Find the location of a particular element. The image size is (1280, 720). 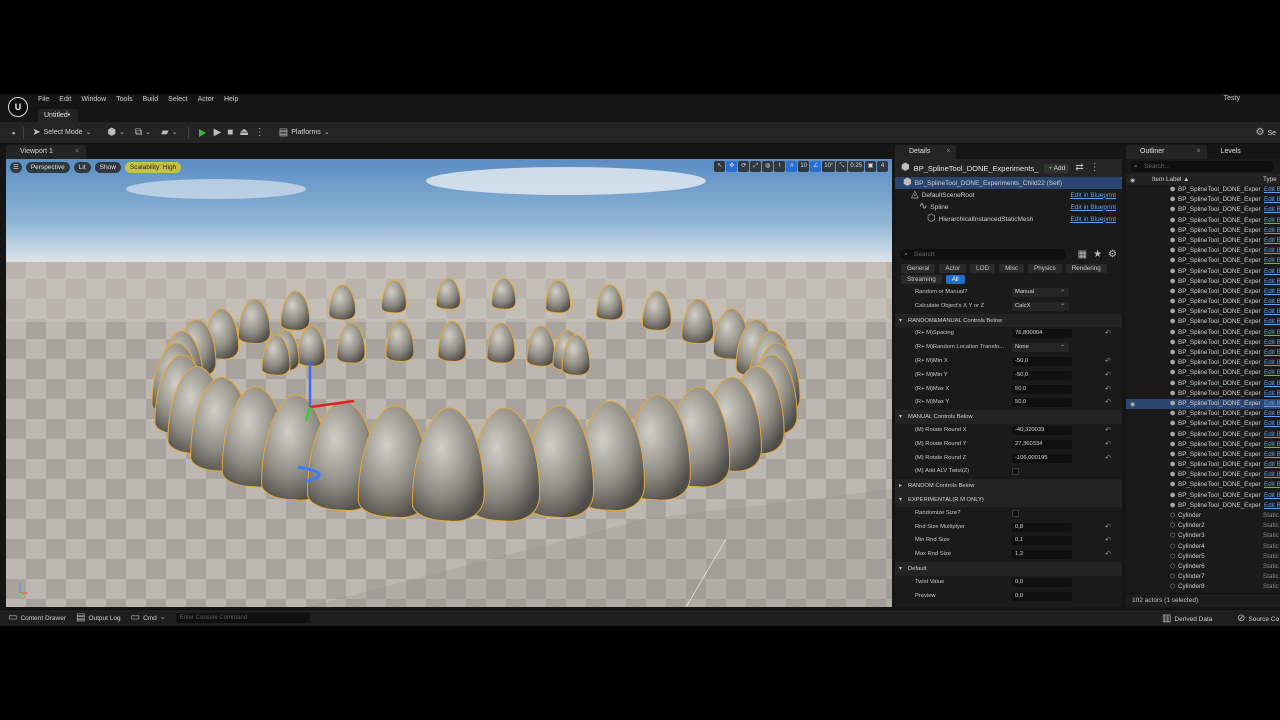

select-mode-button: ➤ Select Mode ⌄ is located at coordinates (61, 132).